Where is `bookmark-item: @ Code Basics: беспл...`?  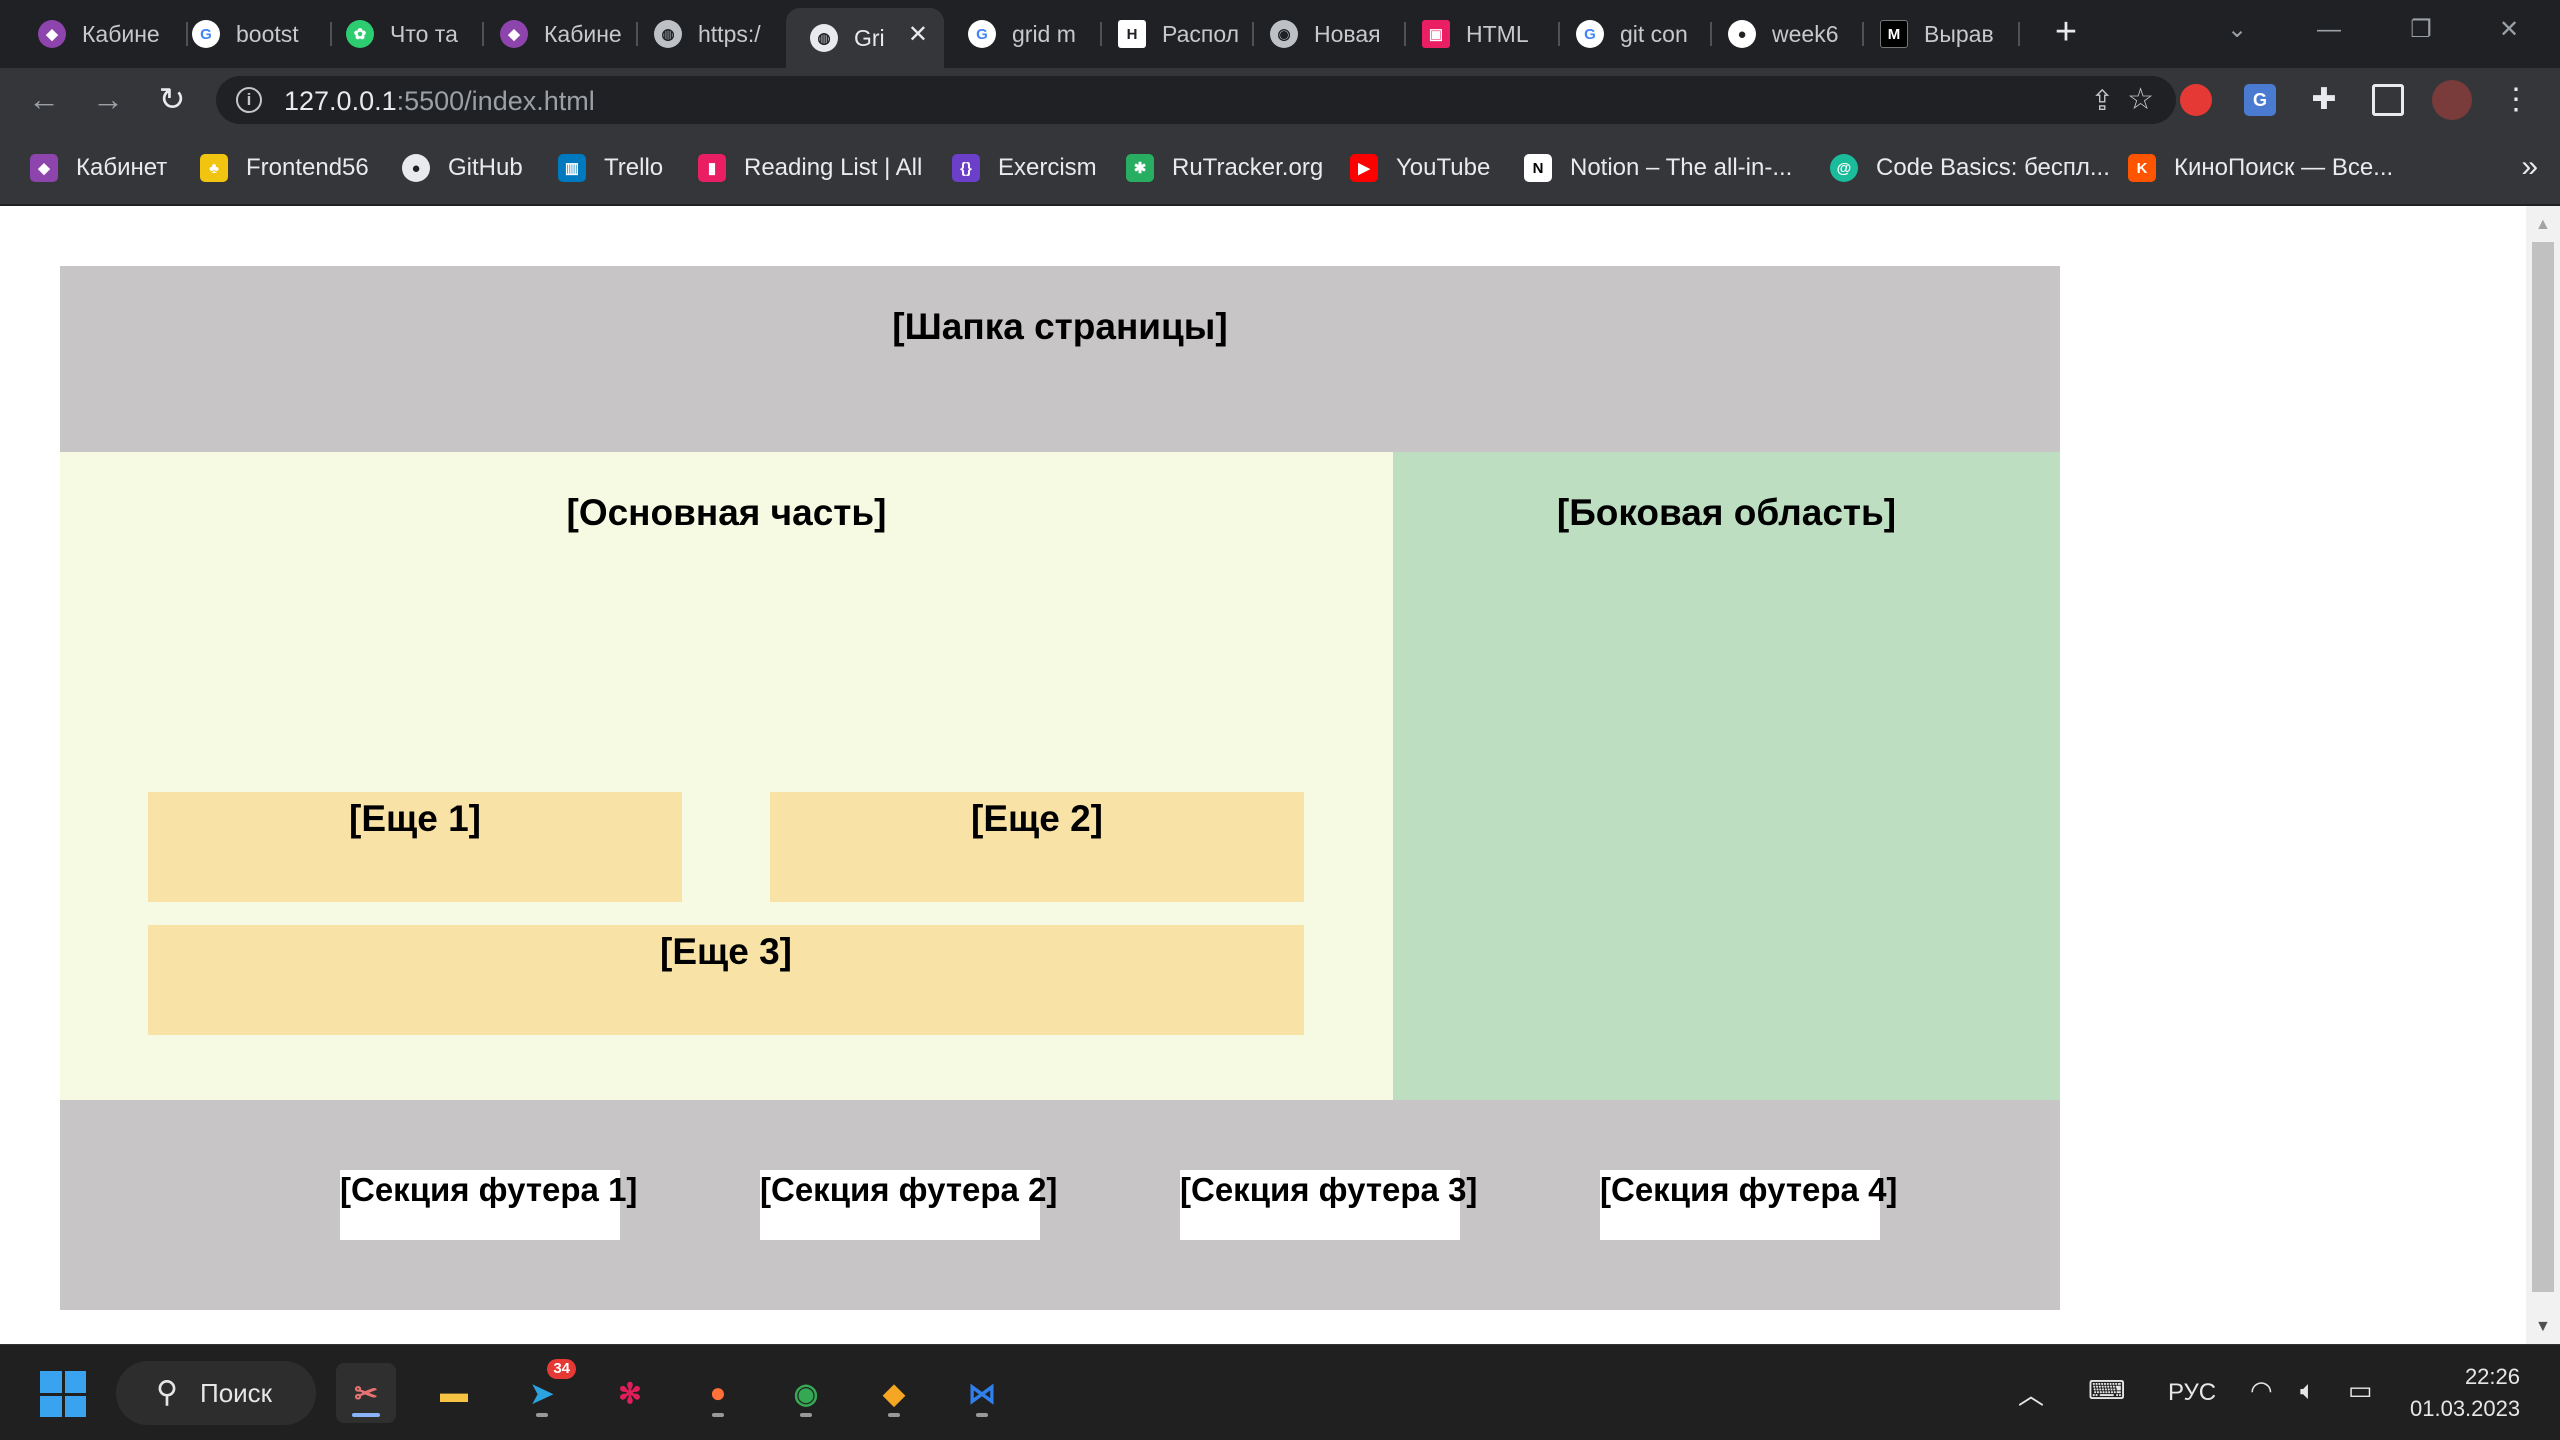
bookmark-item: @ Code Basics: беспл... is located at coordinates (1970, 168).